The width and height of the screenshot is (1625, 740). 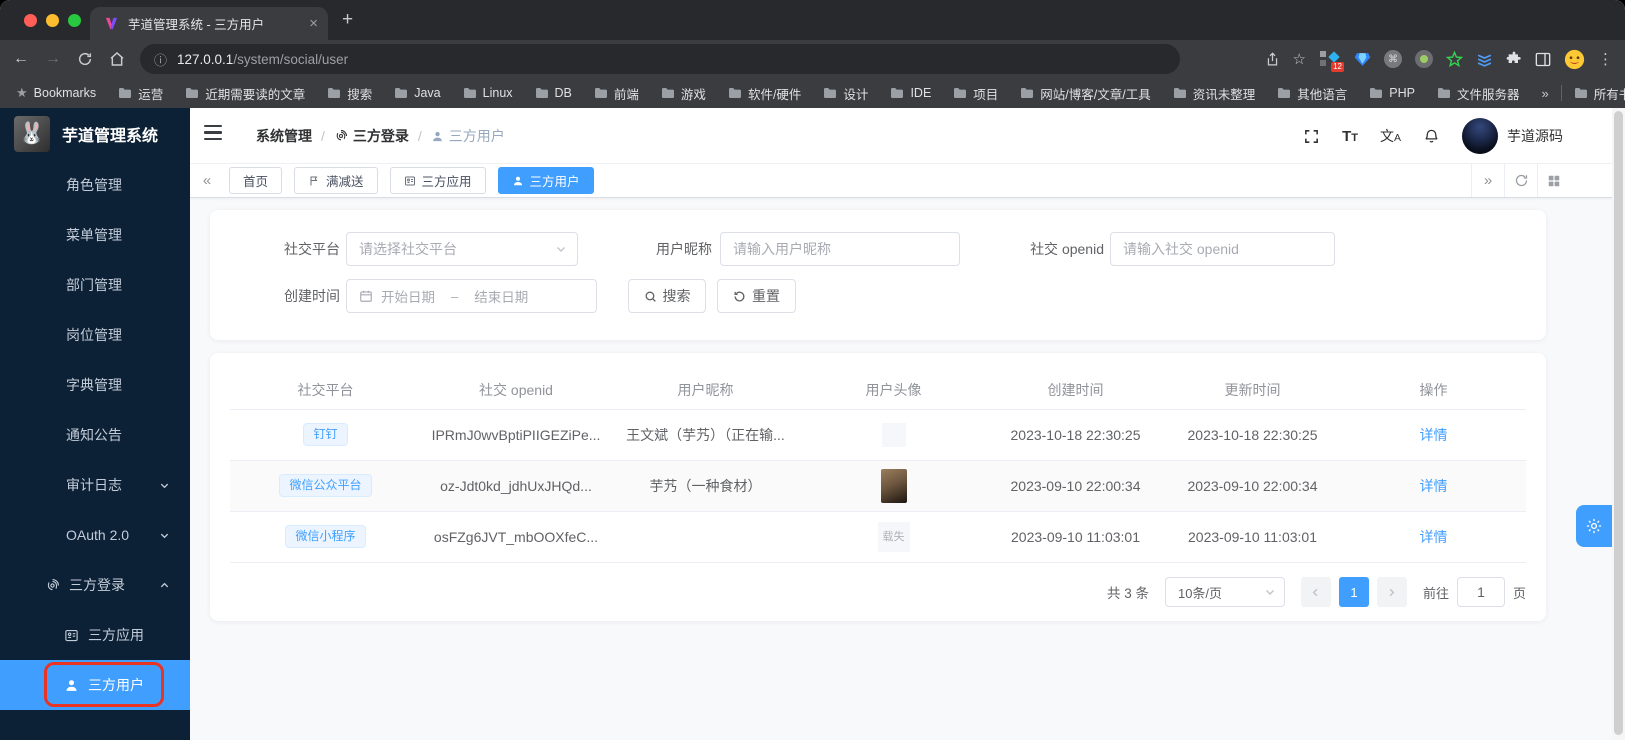 I want to click on settings-drawer-button, so click(x=1594, y=526).